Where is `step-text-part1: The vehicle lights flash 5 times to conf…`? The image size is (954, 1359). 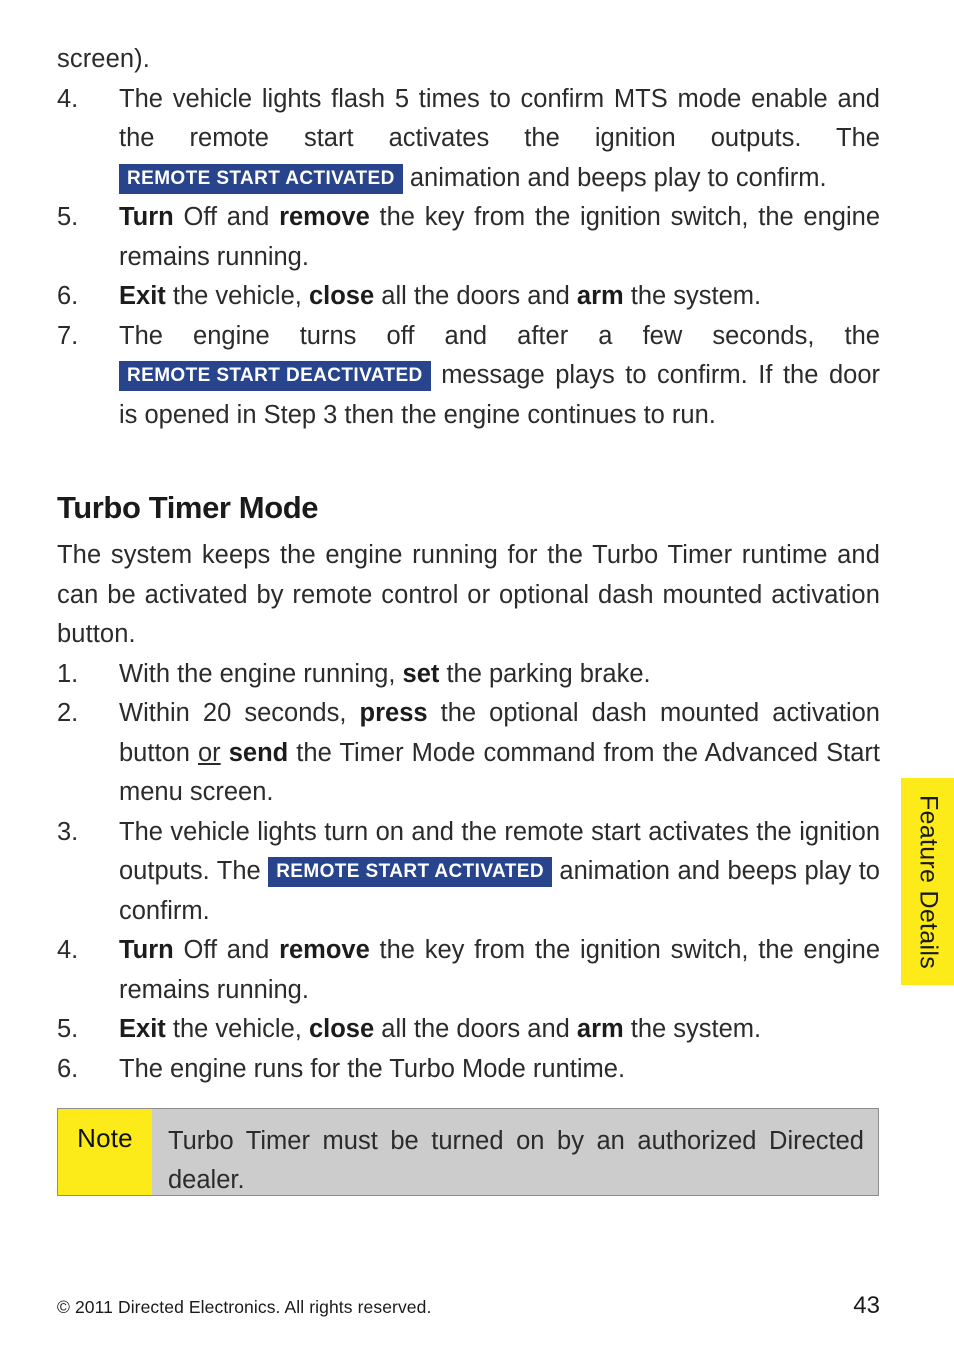 step-text-part1: The vehicle lights flash 5 times to conf… is located at coordinates (499, 118).